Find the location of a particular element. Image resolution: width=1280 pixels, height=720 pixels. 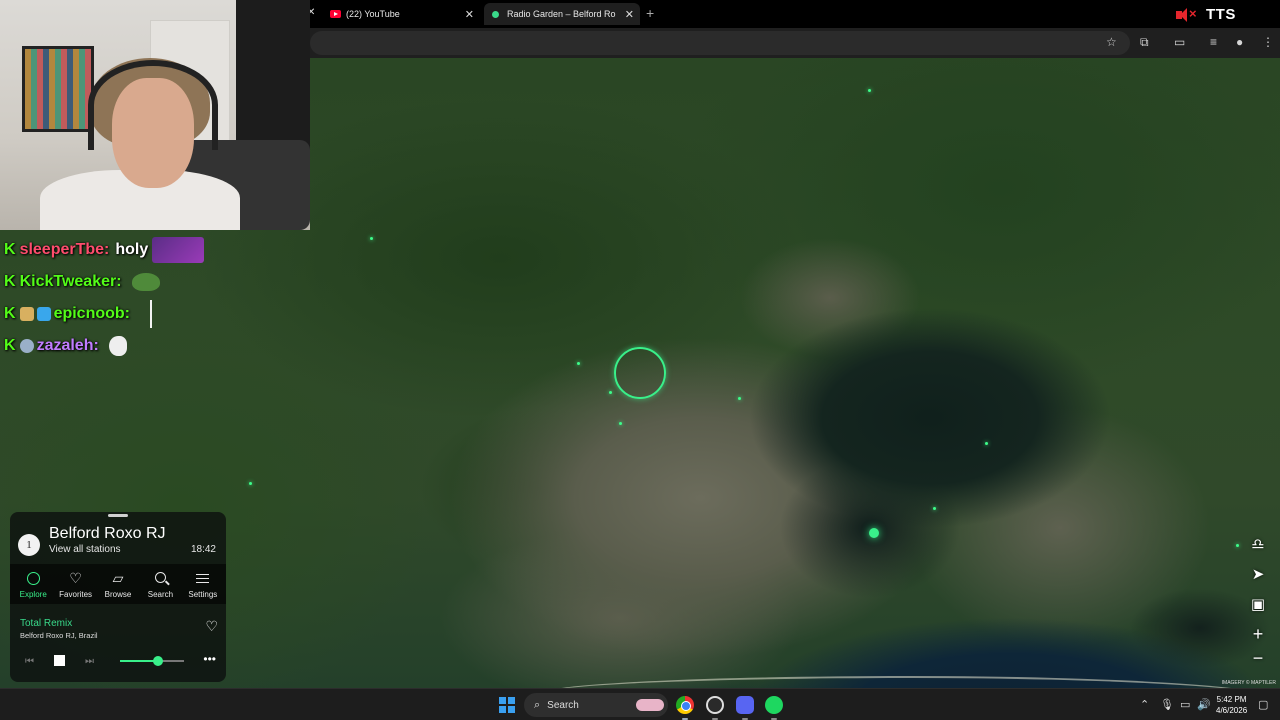

chat-message: K KickTweaker: is located at coordinates (104, 282).